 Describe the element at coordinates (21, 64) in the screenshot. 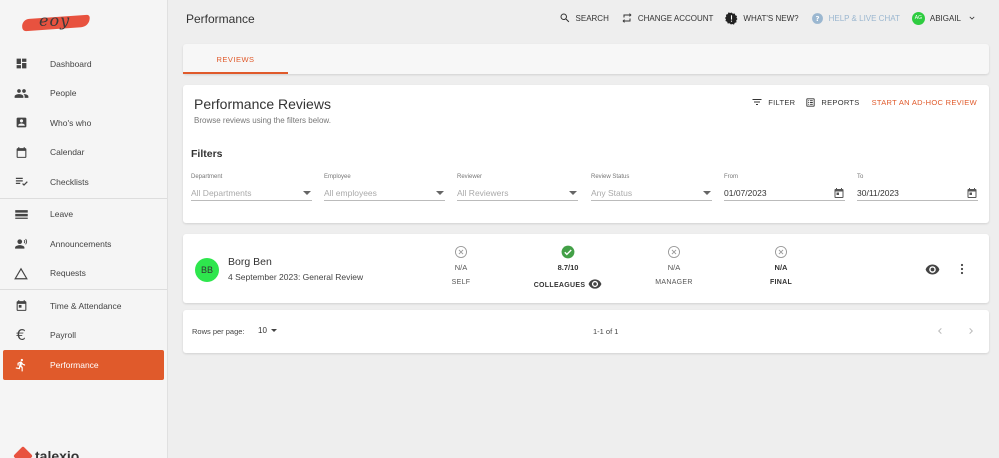

I see `dashboard-icon` at that location.